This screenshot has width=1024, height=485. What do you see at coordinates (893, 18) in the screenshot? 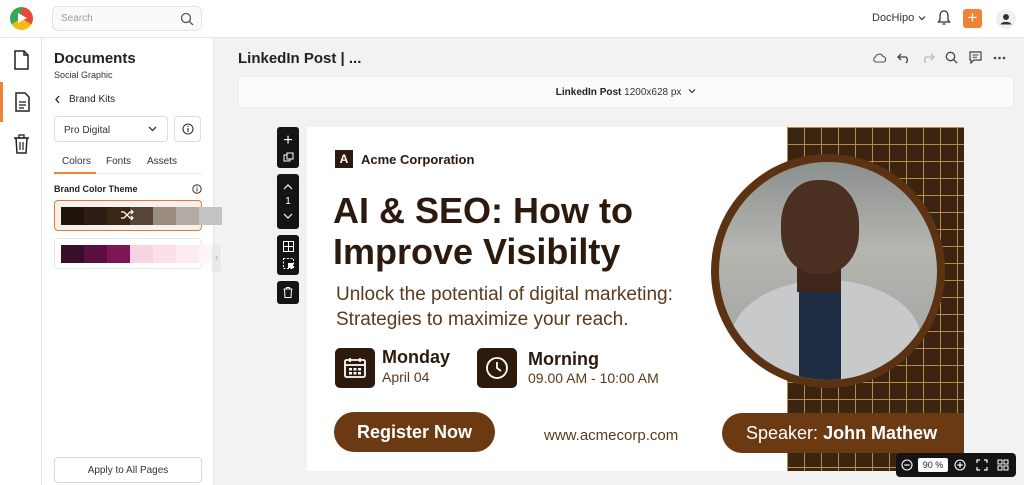
I see `account-label: DocHipo` at bounding box center [893, 18].